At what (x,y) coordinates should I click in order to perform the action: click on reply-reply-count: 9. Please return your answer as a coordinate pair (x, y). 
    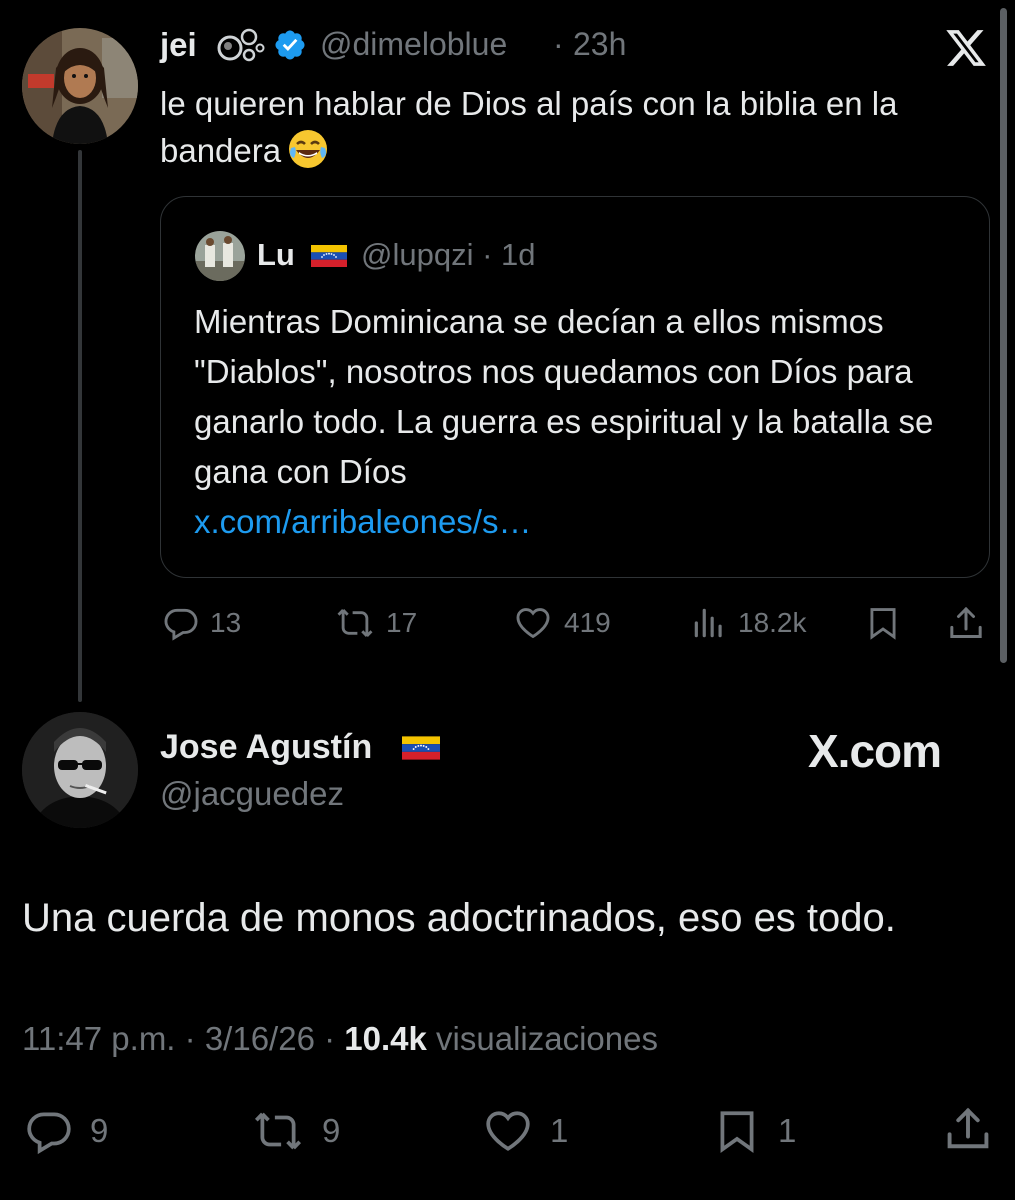
    Looking at the image, I should click on (99, 1130).